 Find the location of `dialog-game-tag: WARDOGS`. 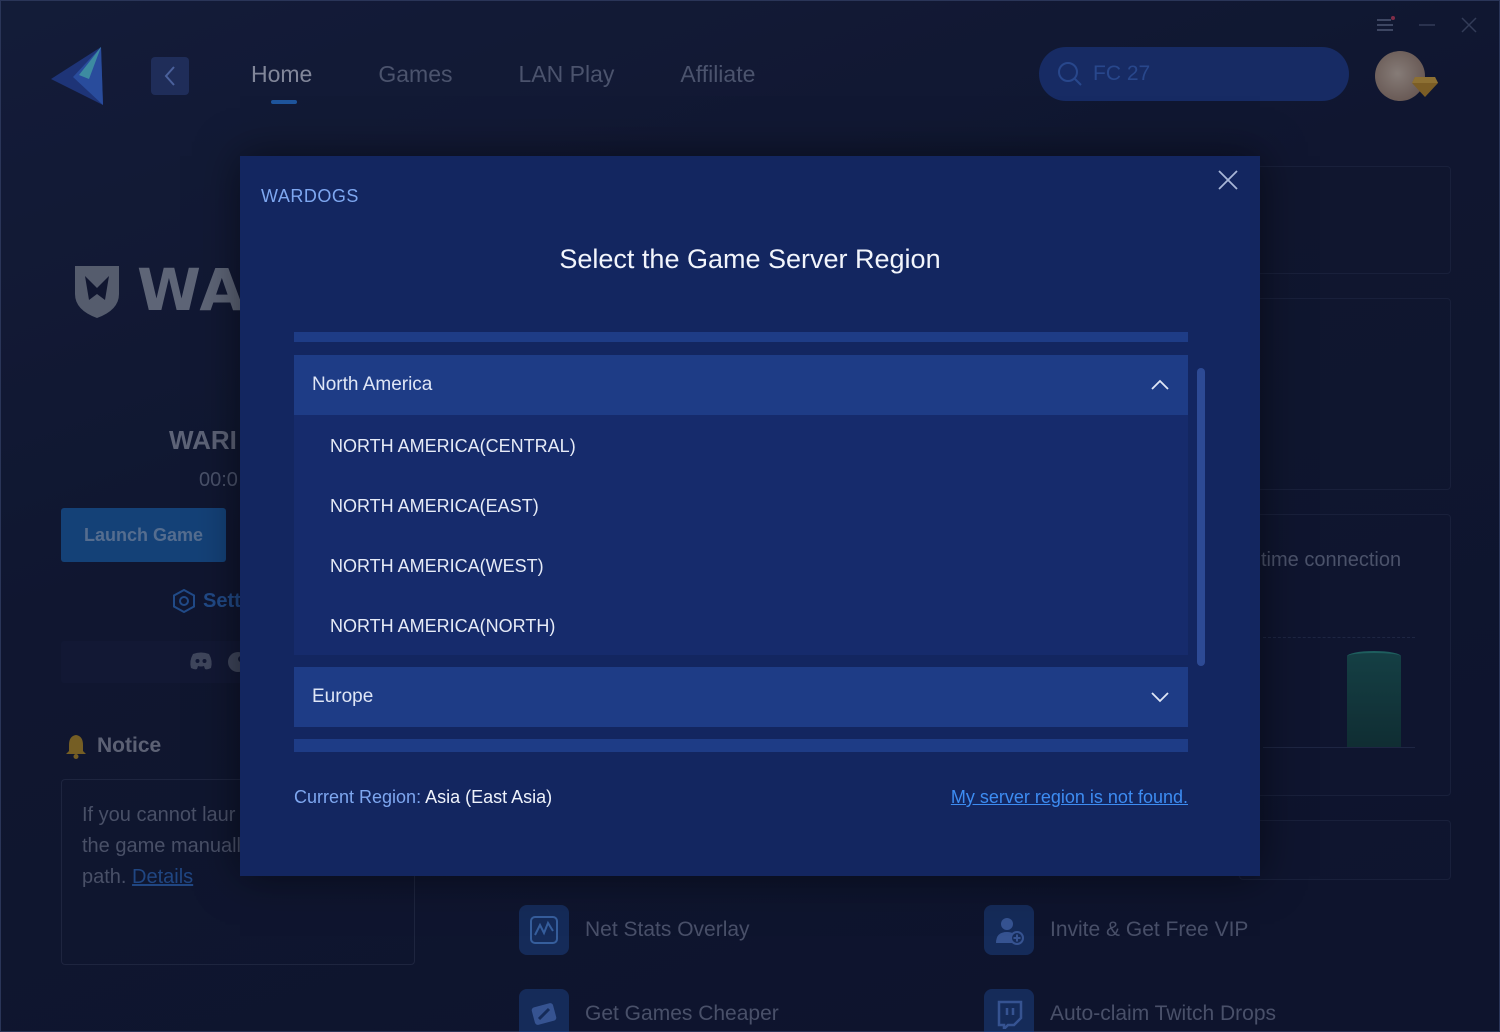

dialog-game-tag: WARDOGS is located at coordinates (310, 196).